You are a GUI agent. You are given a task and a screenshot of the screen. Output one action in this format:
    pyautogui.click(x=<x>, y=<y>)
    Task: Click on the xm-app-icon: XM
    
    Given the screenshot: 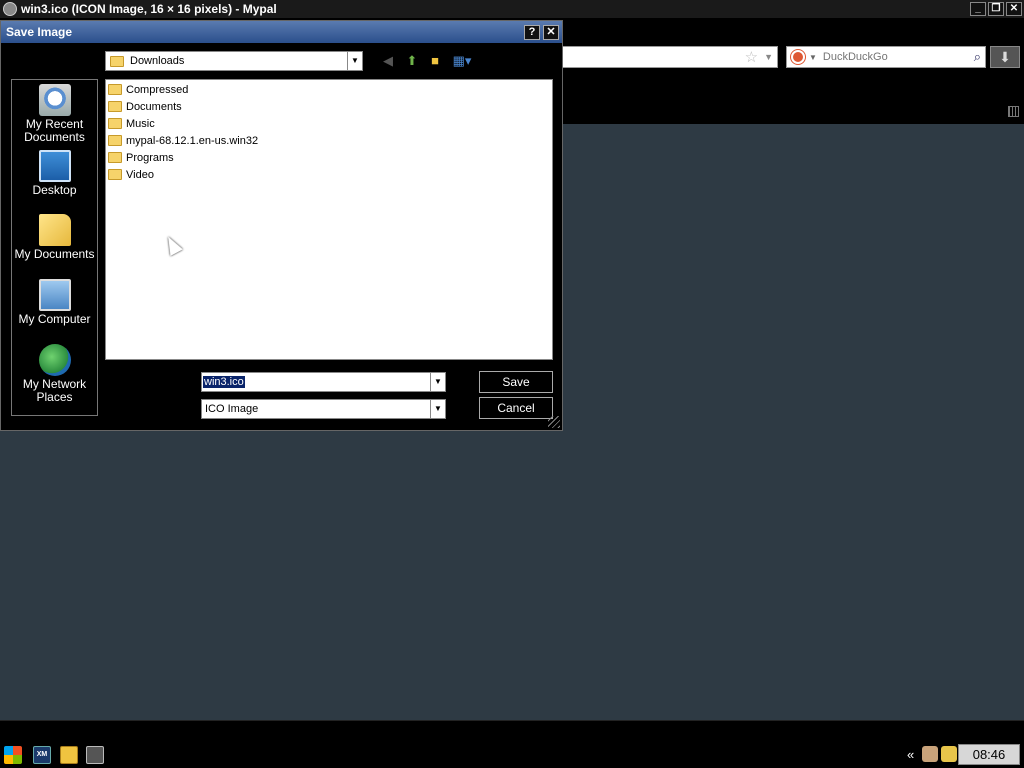 What is the action you would take?
    pyautogui.click(x=42, y=755)
    